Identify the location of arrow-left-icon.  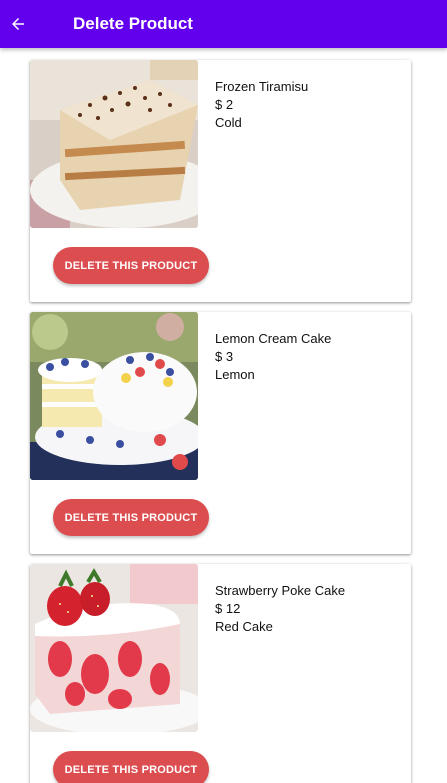
(18, 24).